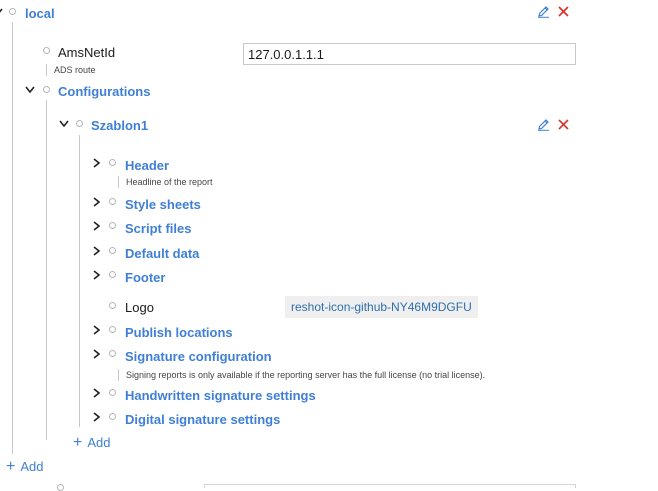 This screenshot has width=658, height=491. I want to click on amsnetid-input, so click(409, 54).